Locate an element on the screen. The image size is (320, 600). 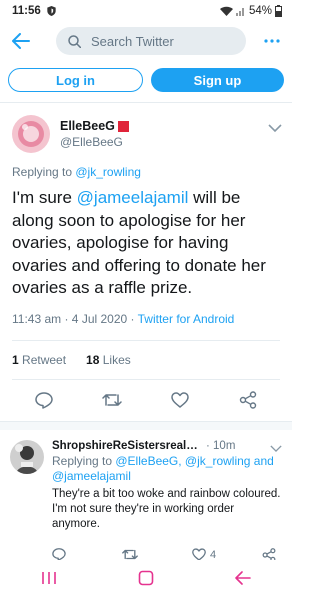
search-input: Search Twitter is located at coordinates (151, 41).